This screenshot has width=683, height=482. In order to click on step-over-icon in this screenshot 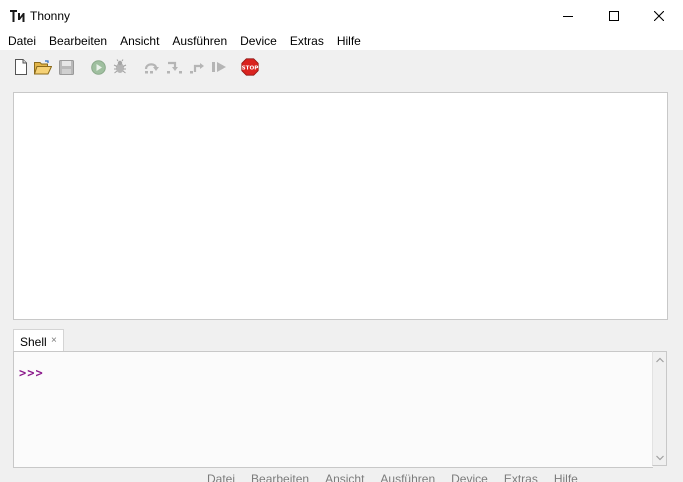, I will do `click(151, 68)`.